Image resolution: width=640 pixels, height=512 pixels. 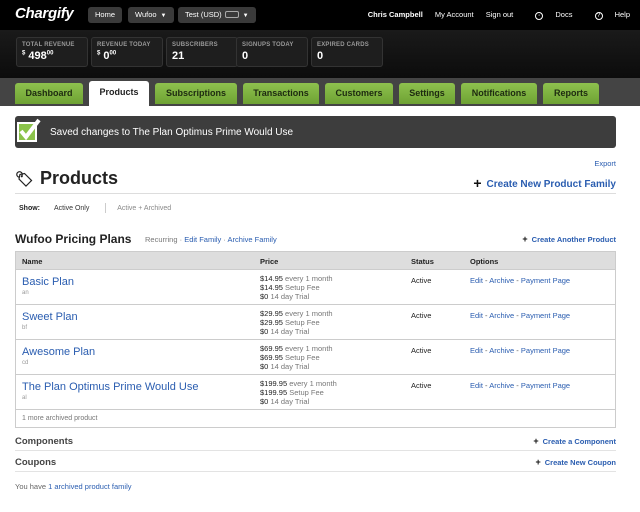 I want to click on page-title-text: Products, so click(x=79, y=178).